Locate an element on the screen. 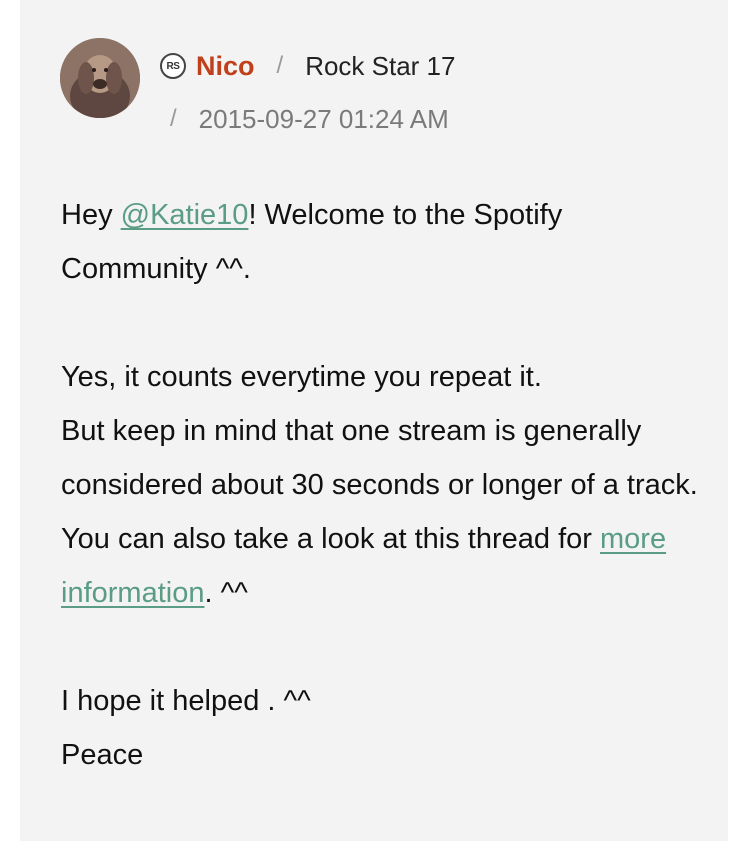  avatar is located at coordinates (100, 78).